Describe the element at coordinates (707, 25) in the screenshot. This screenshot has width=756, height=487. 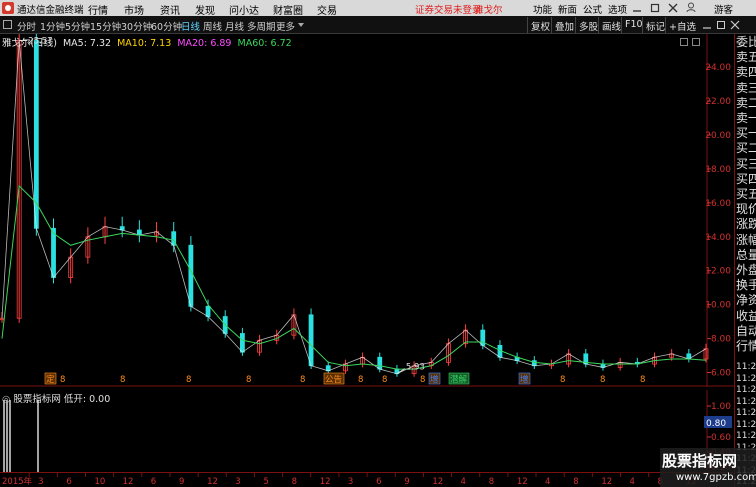
I see `minimize-panel-icon` at that location.